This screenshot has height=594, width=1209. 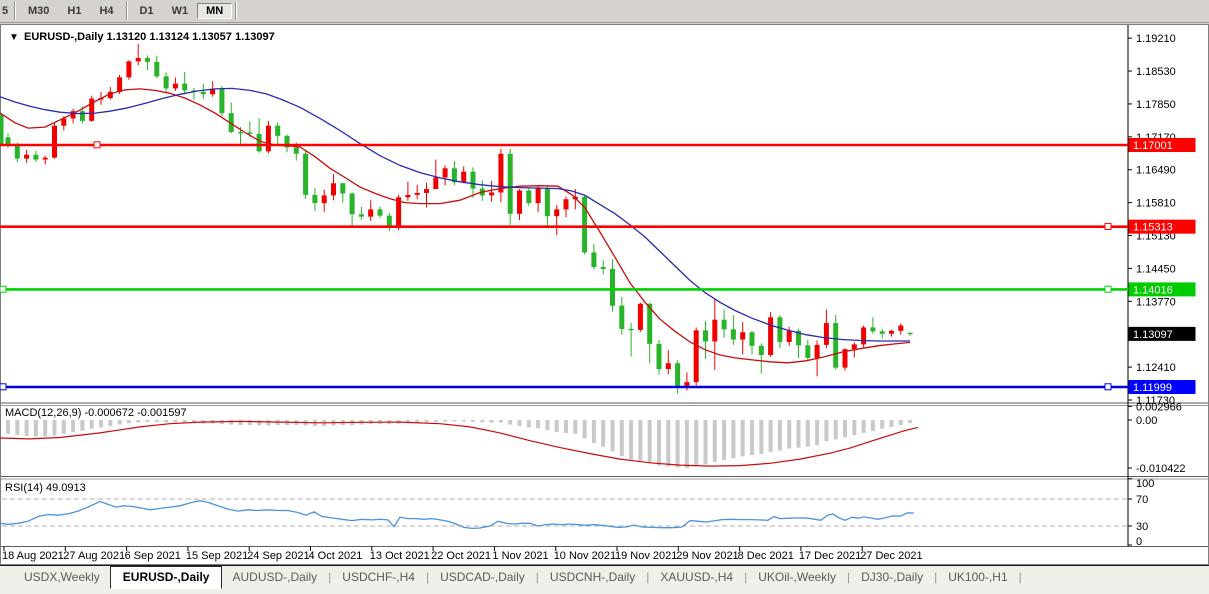 What do you see at coordinates (461, 556) in the screenshot?
I see `date-axis-label: 22 Oct 2021` at bounding box center [461, 556].